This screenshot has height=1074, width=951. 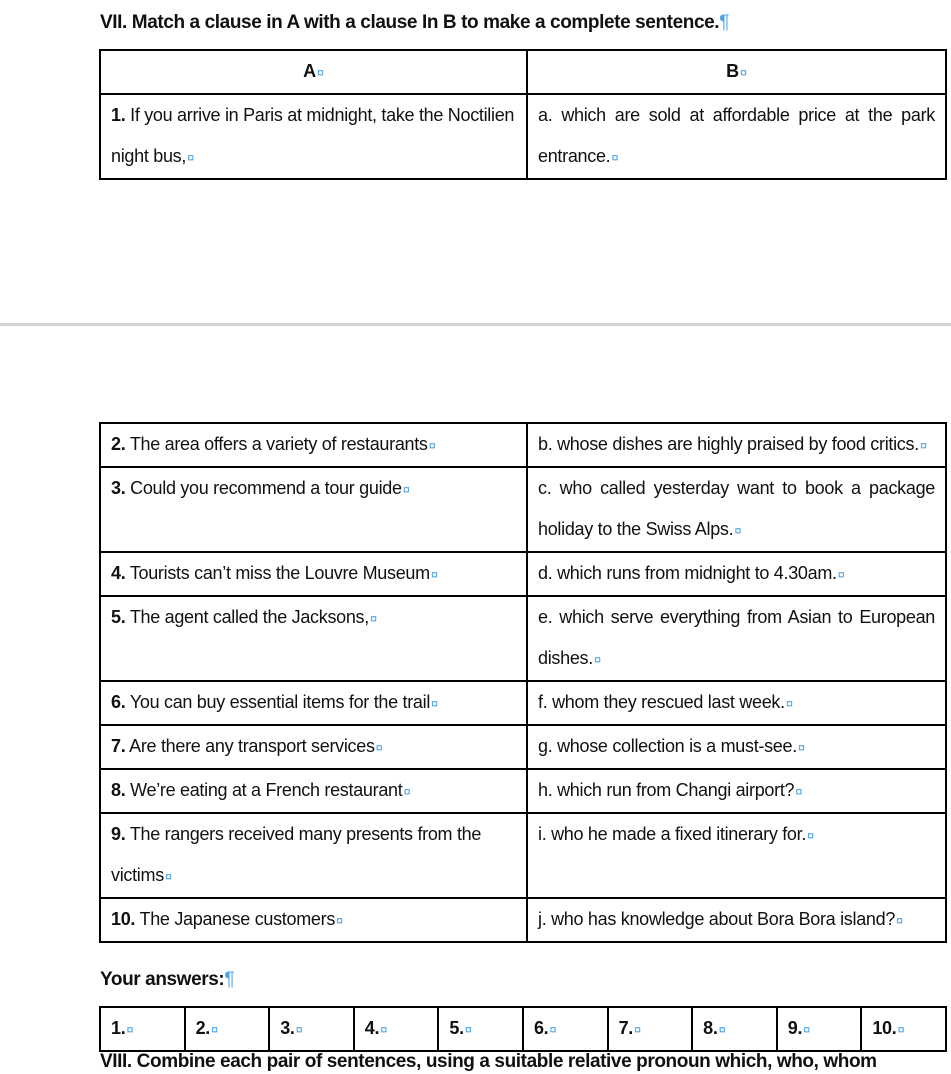 I want to click on item-number: 8., so click(x=118, y=790).